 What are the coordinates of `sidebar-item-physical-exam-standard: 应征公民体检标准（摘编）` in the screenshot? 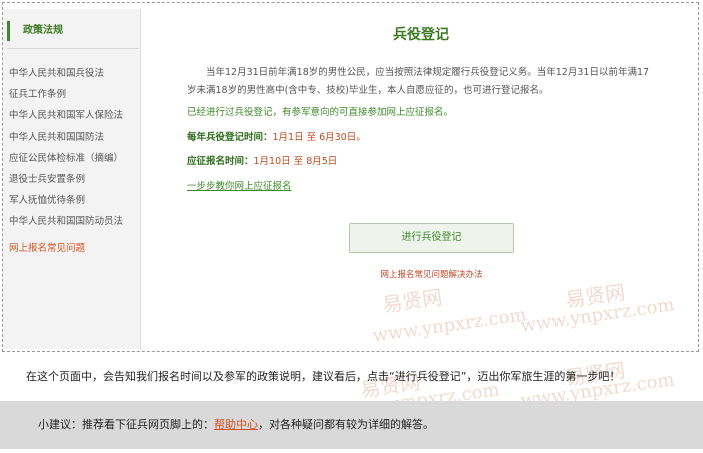 It's located at (66, 158).